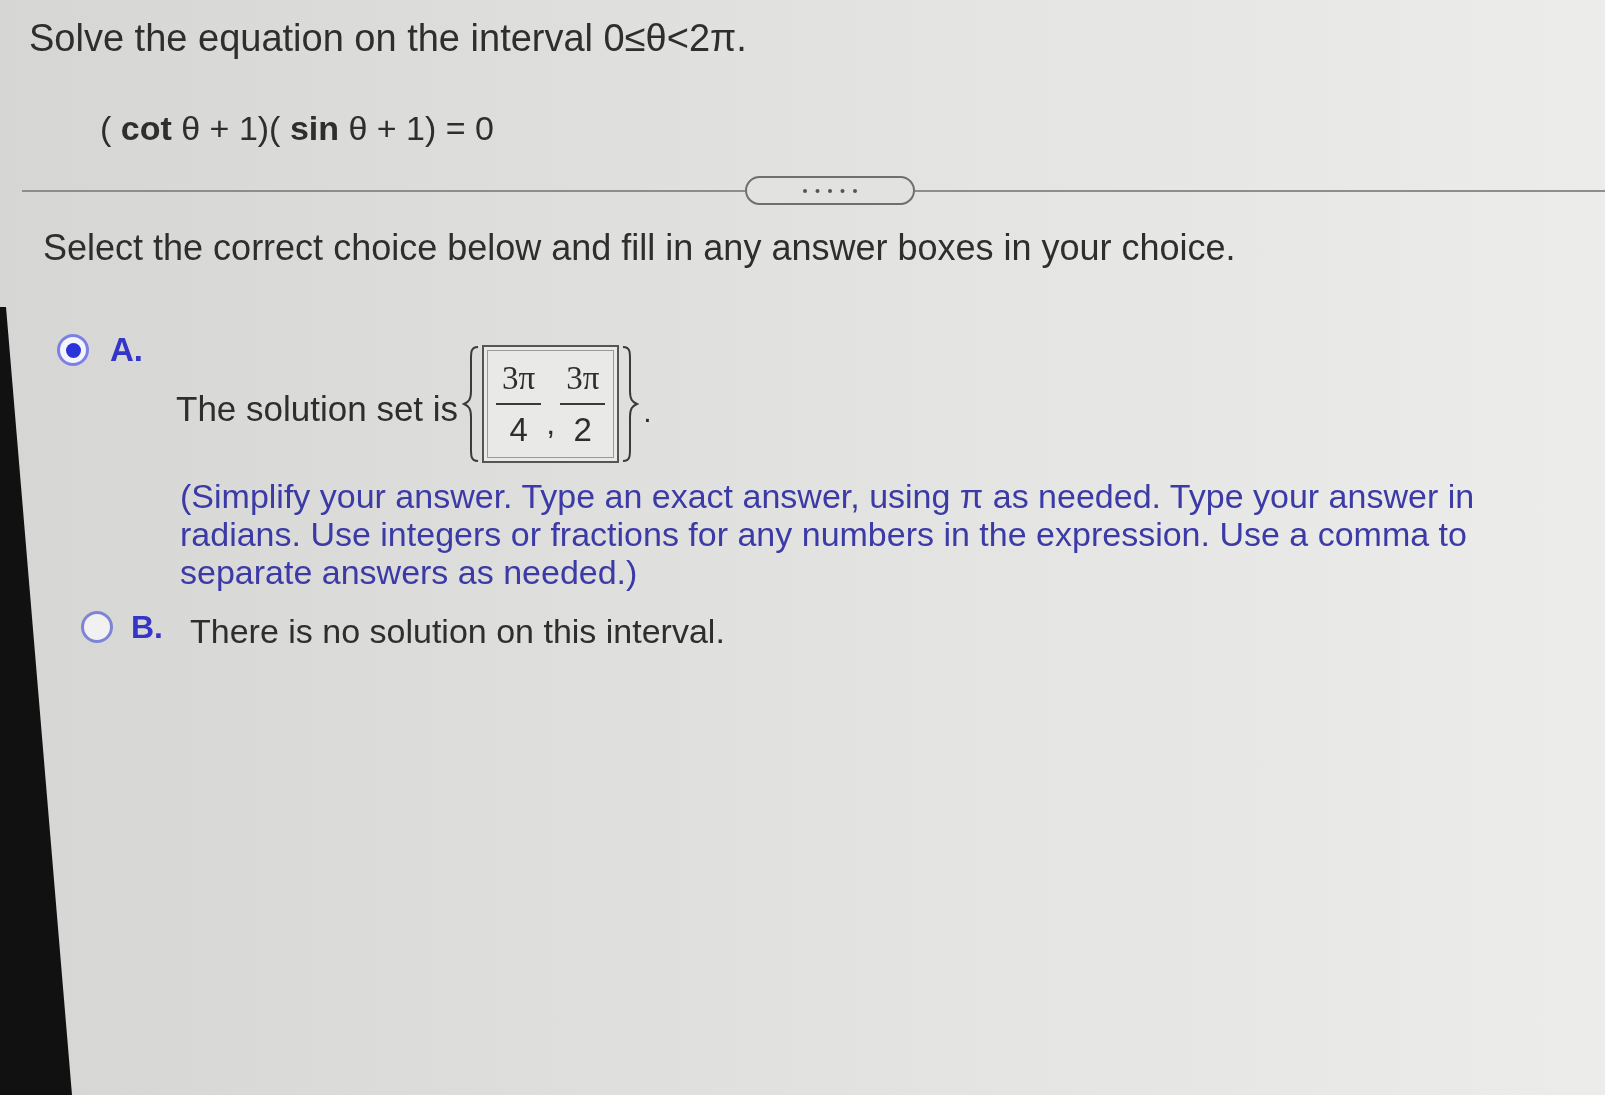 Image resolution: width=1605 pixels, height=1095 pixels. What do you see at coordinates (147, 627) in the screenshot?
I see `choice-letter: B.` at bounding box center [147, 627].